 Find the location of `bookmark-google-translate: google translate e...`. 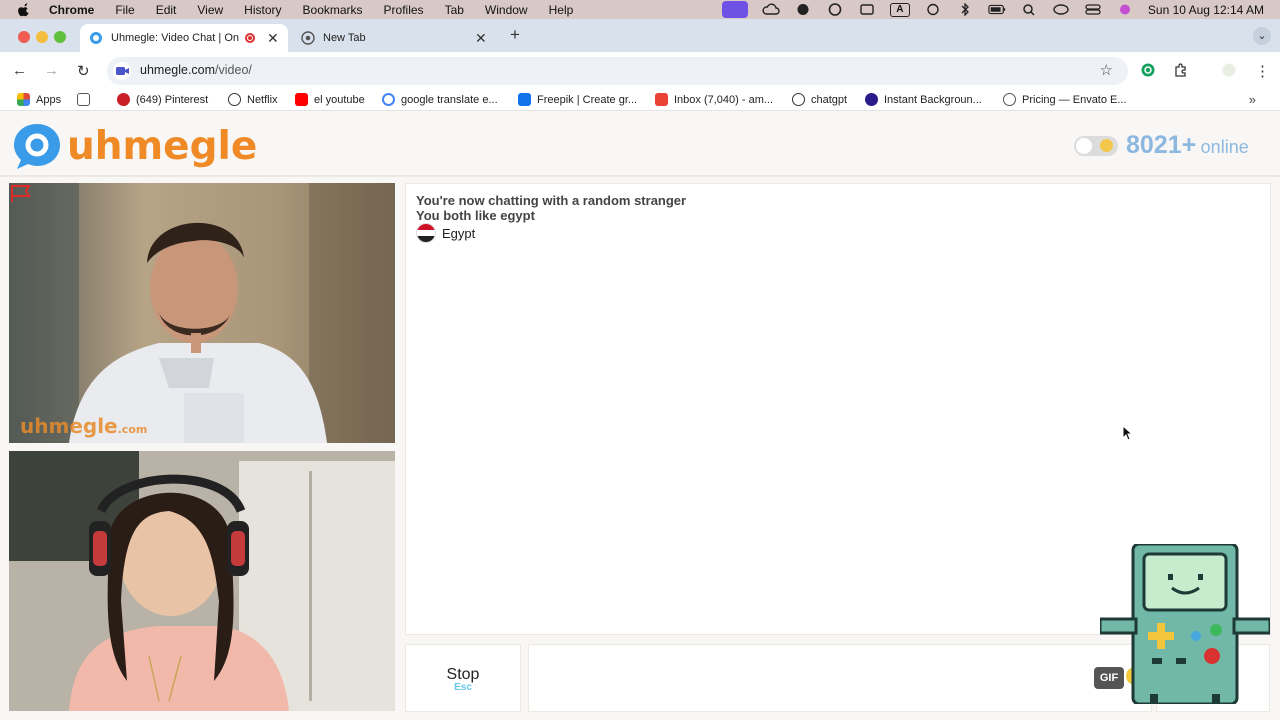

bookmark-google-translate: google translate e... is located at coordinates (440, 99).